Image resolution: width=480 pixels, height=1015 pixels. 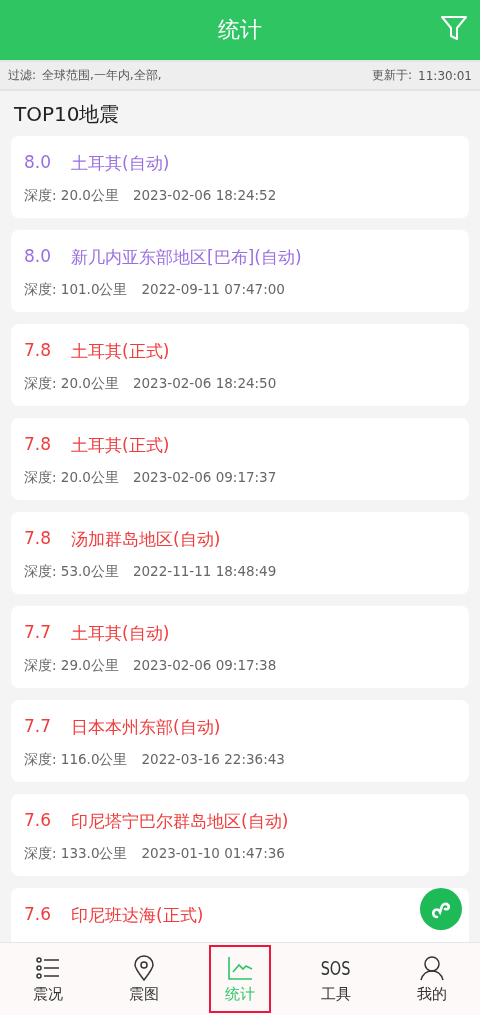 I want to click on line-chart-icon, so click(x=240, y=967).